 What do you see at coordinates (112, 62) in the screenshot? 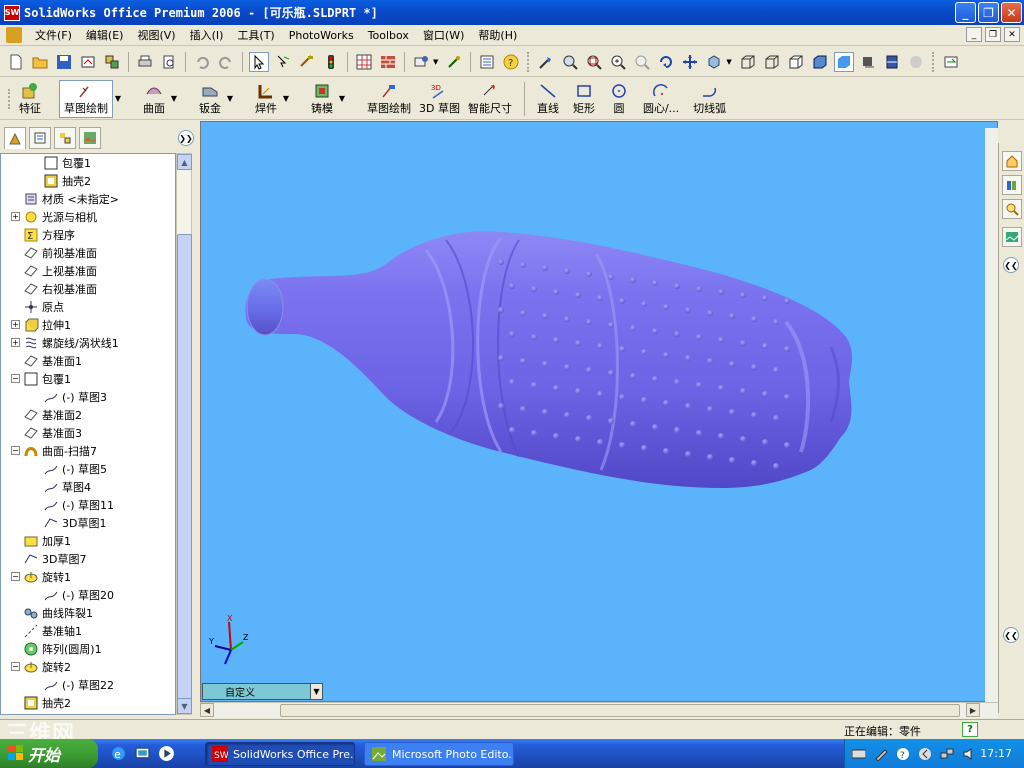
I see `make-assembly-icon` at bounding box center [112, 62].